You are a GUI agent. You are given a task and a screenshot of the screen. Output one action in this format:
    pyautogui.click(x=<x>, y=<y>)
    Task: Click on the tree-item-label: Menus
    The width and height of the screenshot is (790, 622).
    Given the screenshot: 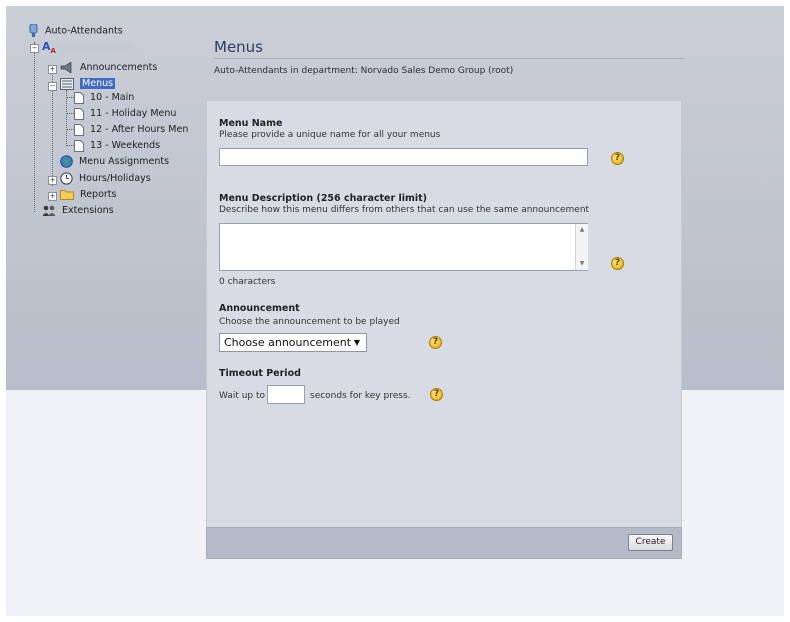 What is the action you would take?
    pyautogui.click(x=98, y=83)
    